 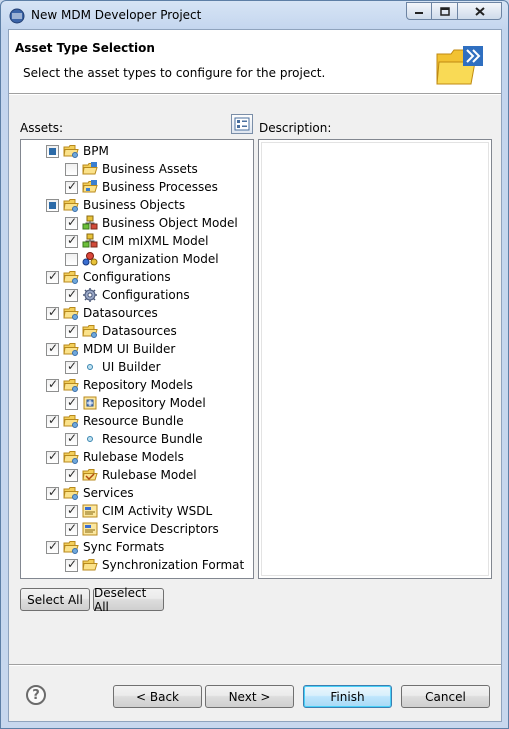 What do you see at coordinates (141, 187) in the screenshot?
I see `tree-asset-row: Business Processes` at bounding box center [141, 187].